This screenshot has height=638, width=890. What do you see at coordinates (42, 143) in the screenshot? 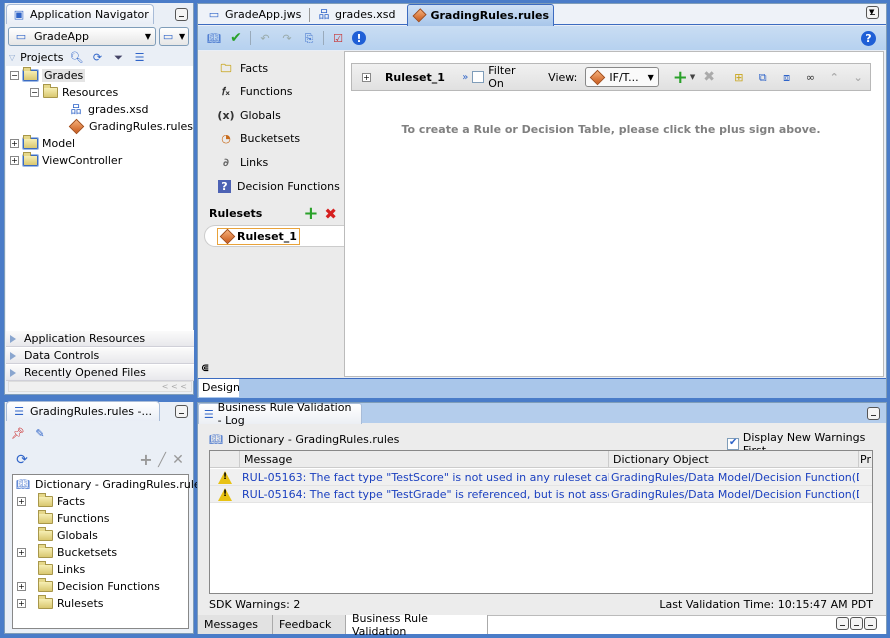
I see `tree-item-model: + Model` at bounding box center [42, 143].